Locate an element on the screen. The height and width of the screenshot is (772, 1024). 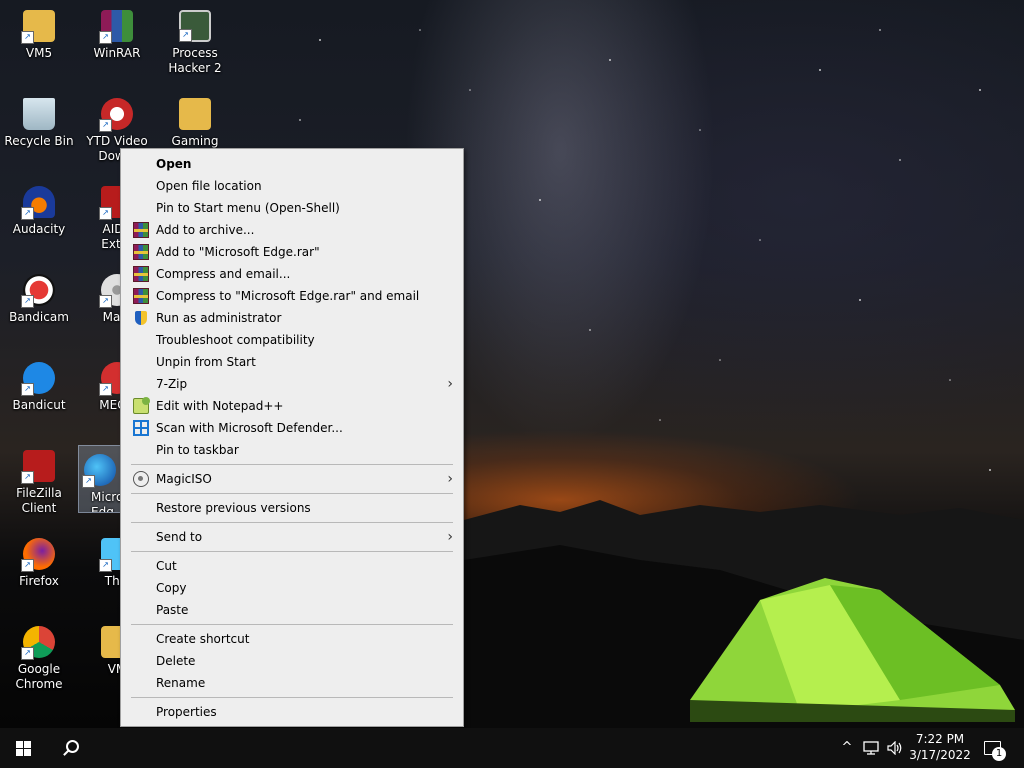
desktop-icon-microsoft-edge: ↗ Micro Edg is located at coordinates (100, 479).